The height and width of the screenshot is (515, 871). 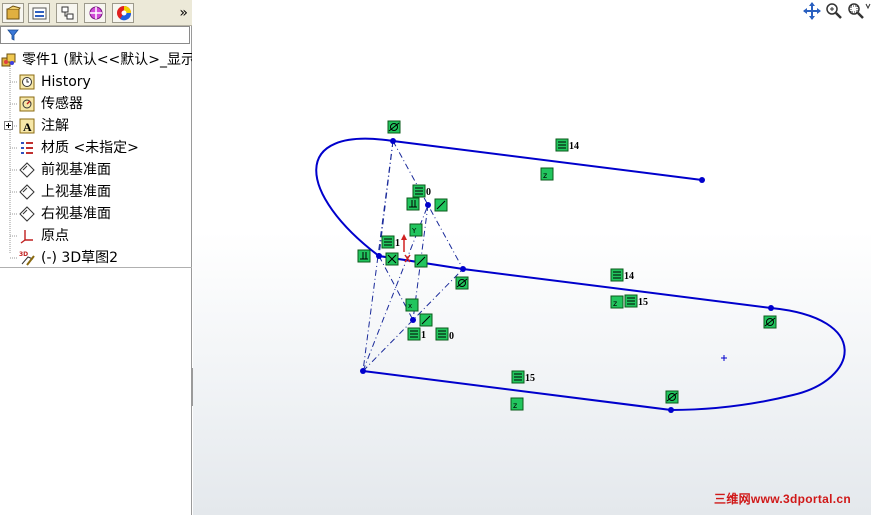 I want to click on origin-icon, so click(x=26, y=237).